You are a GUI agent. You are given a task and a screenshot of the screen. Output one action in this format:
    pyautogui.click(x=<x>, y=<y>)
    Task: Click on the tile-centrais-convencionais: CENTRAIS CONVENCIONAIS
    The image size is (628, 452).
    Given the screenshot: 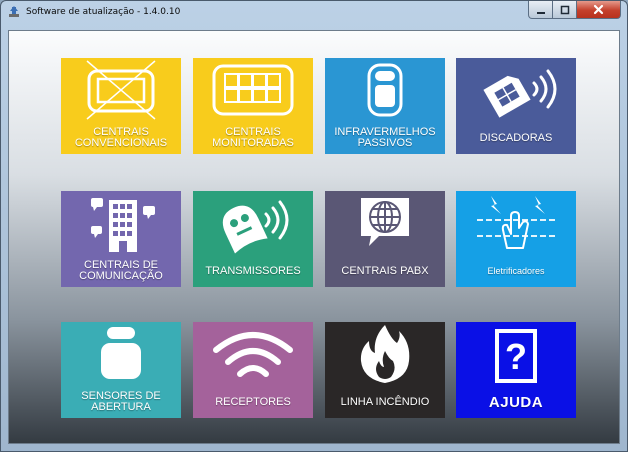 What is the action you would take?
    pyautogui.click(x=121, y=106)
    